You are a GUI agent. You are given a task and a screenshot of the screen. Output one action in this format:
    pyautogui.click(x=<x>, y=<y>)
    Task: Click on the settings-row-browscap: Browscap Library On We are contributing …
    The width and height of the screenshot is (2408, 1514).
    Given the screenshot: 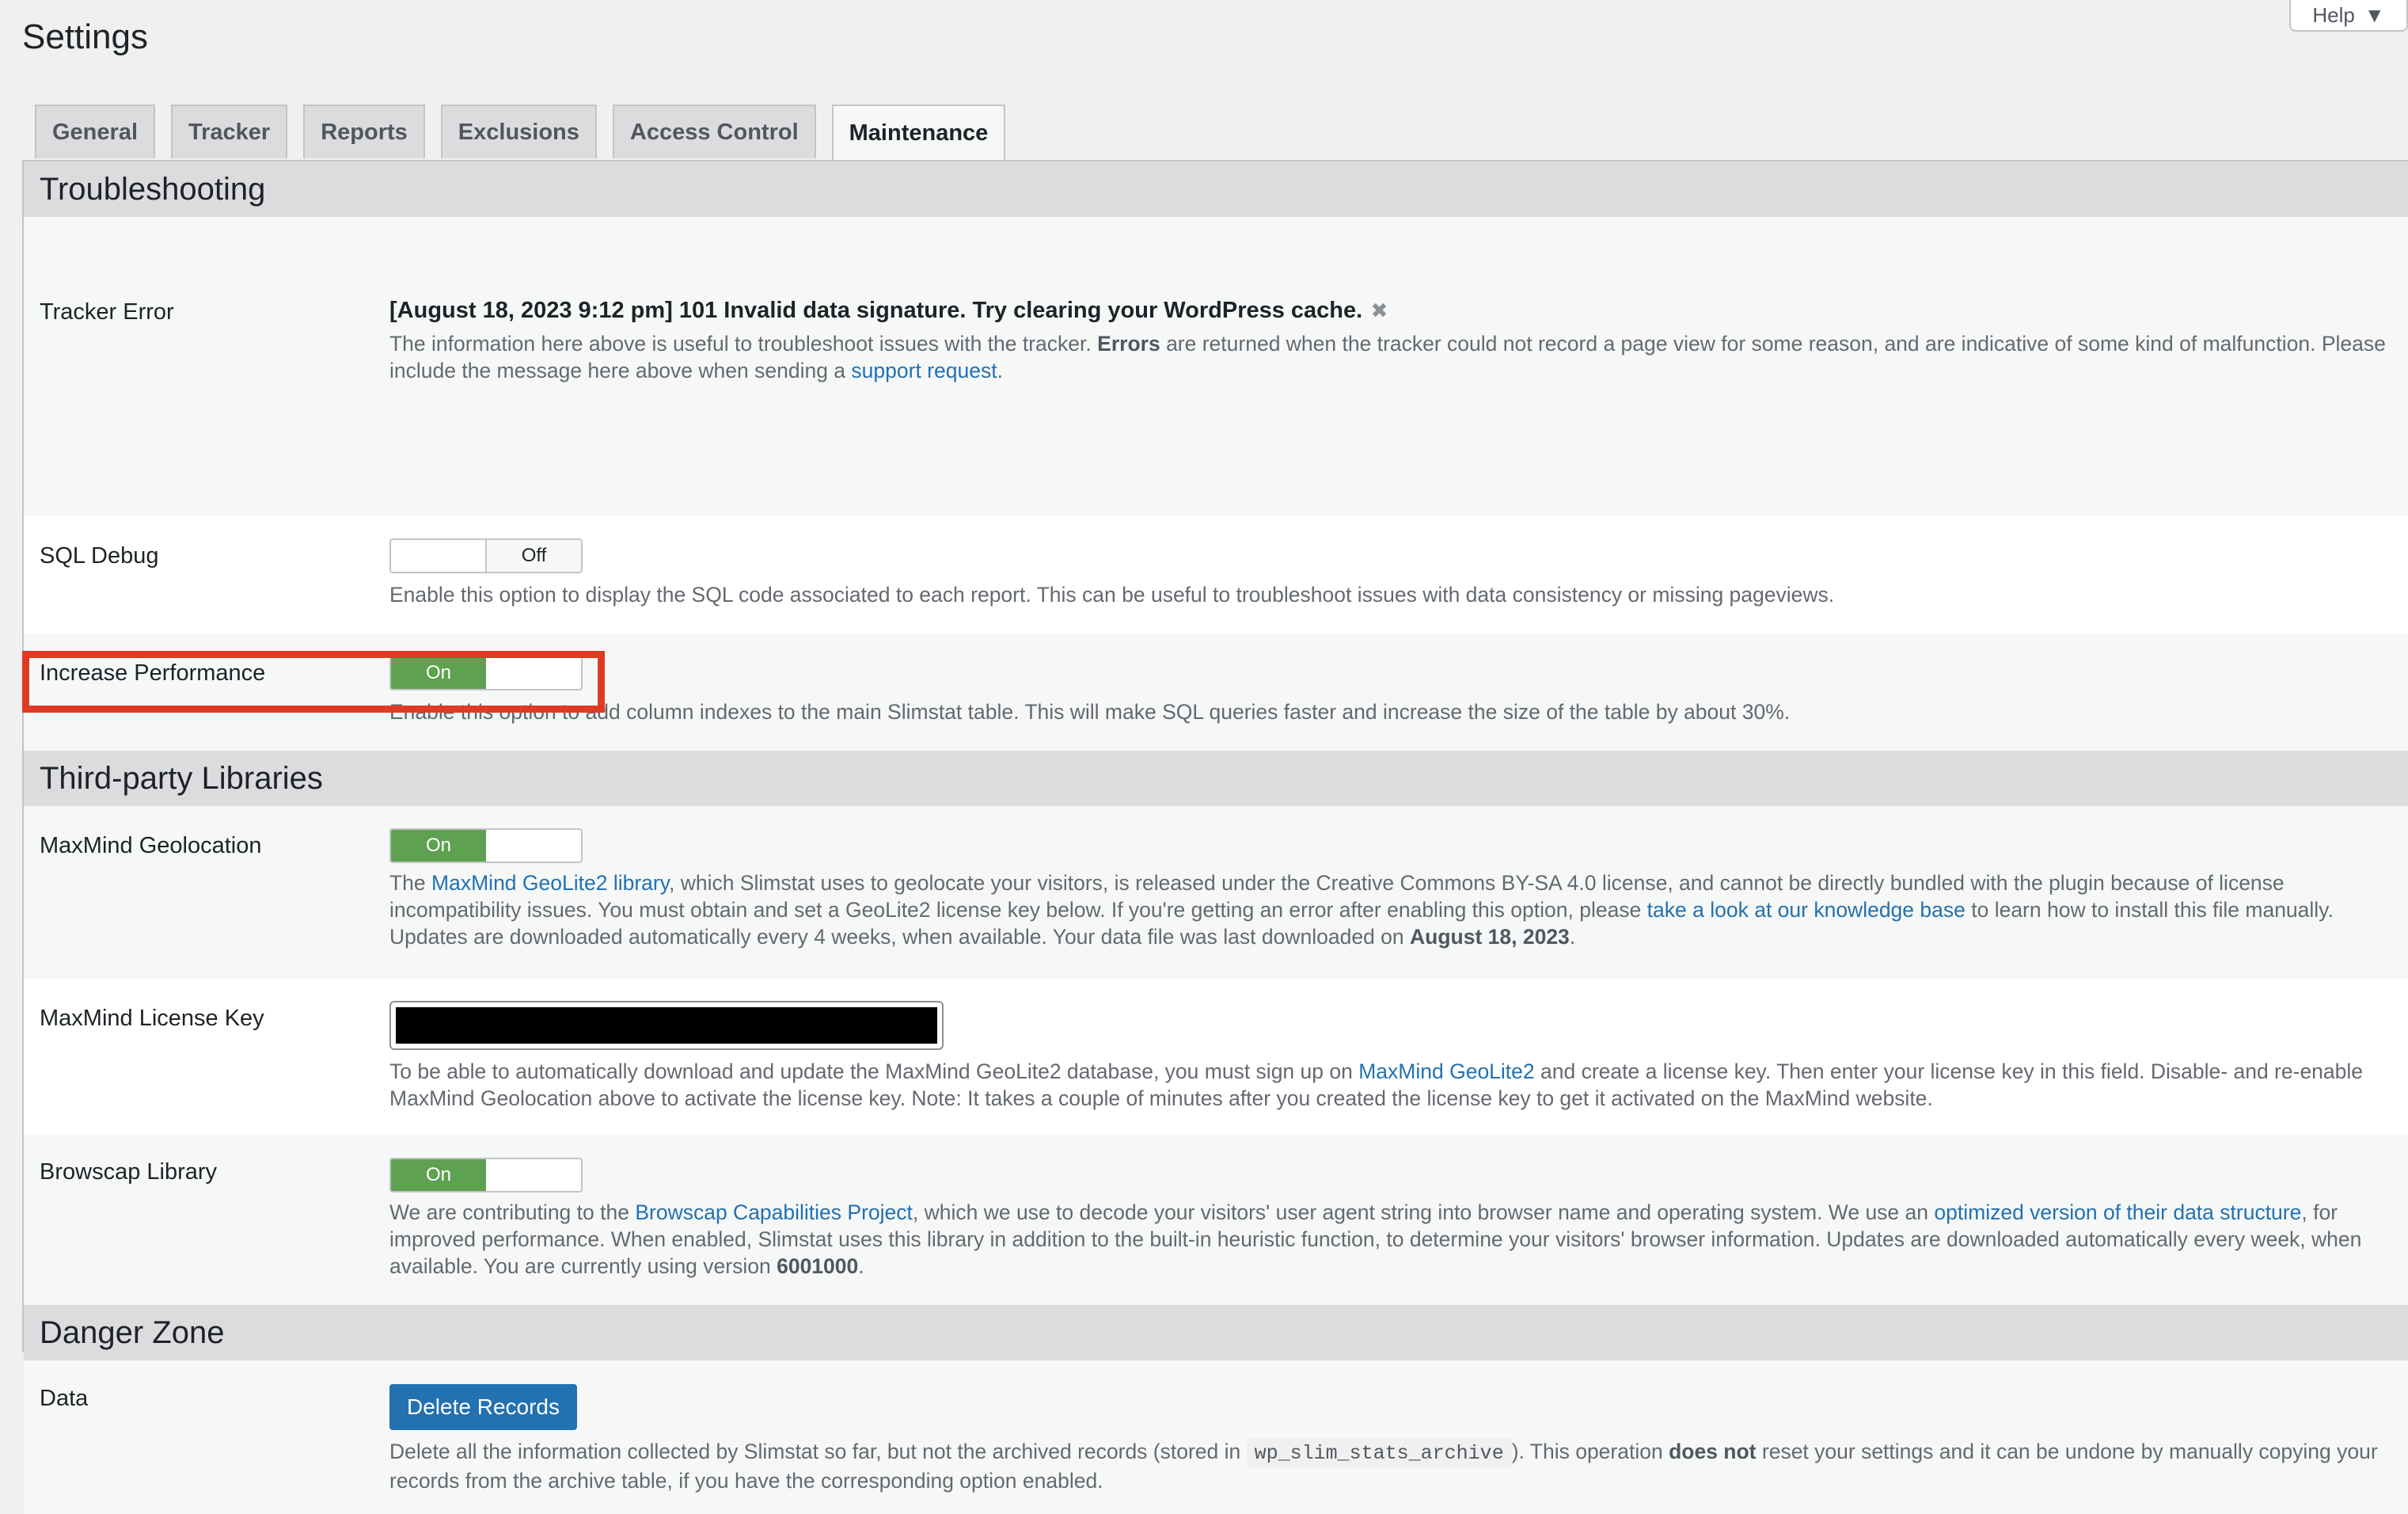 What is the action you would take?
    pyautogui.click(x=1216, y=1219)
    